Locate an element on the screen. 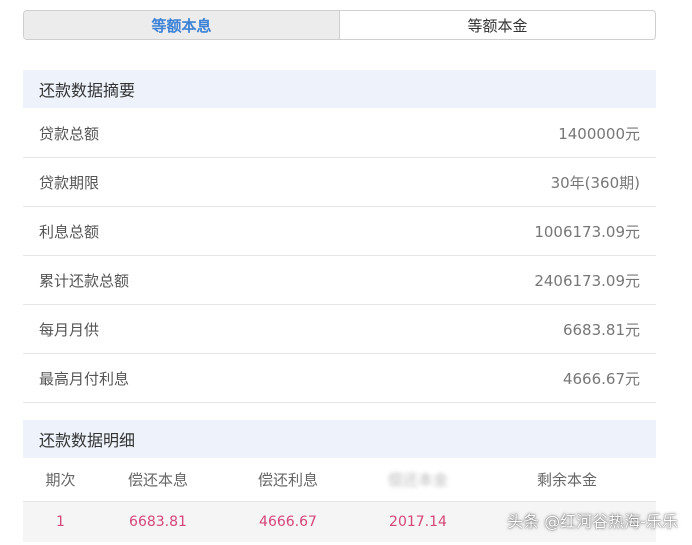 The height and width of the screenshot is (545, 692). detail-section-title: 还款数据明细 is located at coordinates (339, 439).